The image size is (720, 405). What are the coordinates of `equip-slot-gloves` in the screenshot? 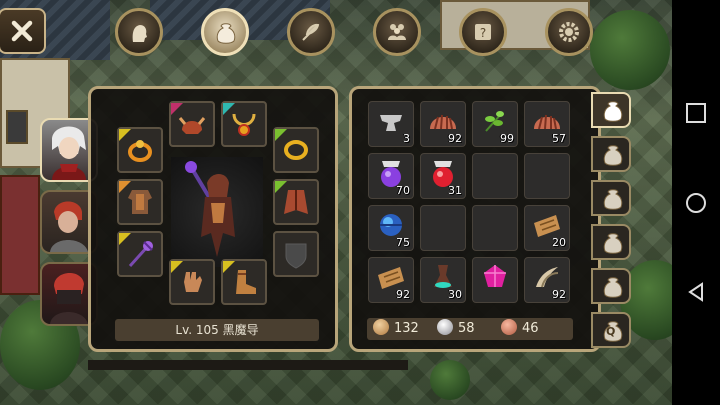 It's located at (192, 282).